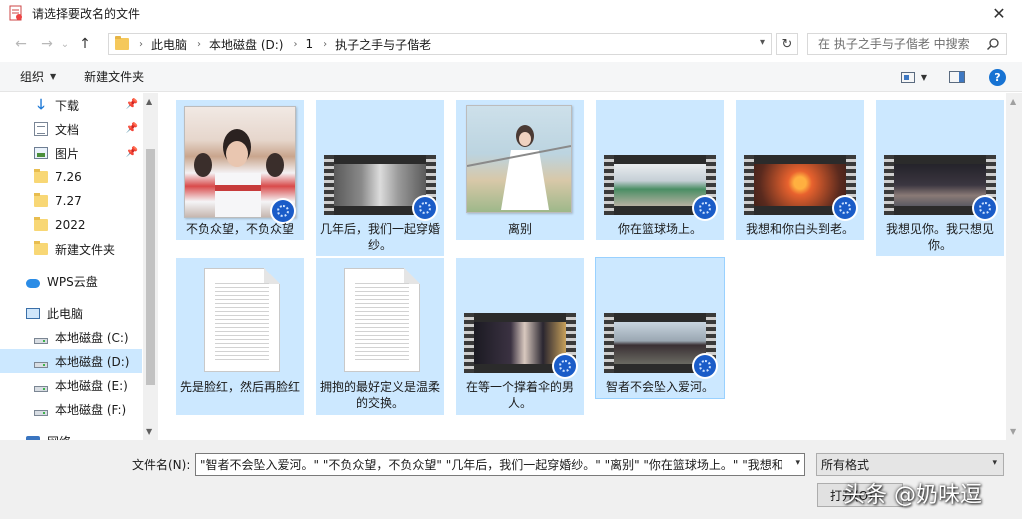  What do you see at coordinates (71, 129) in the screenshot?
I see `sidebar-item-documents: 文档 📌` at bounding box center [71, 129].